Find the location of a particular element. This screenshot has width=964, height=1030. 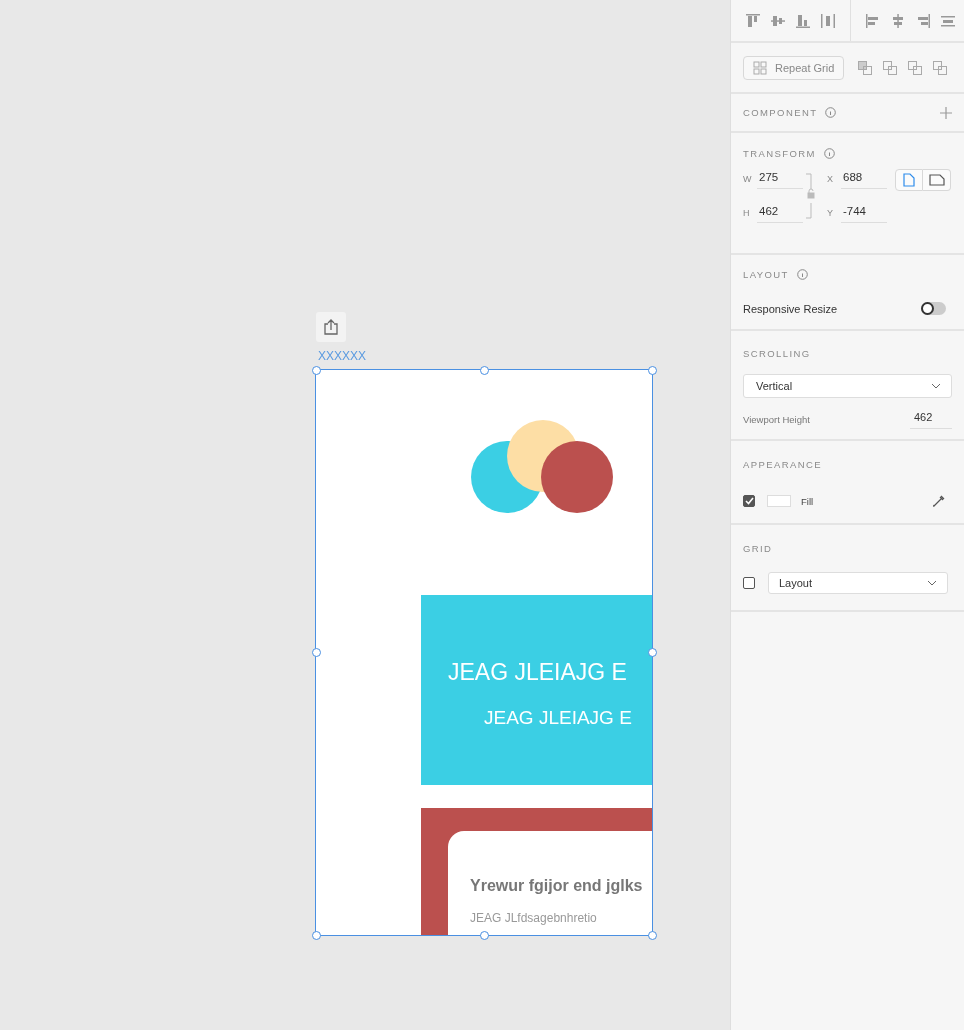

section-title: COMPONENT is located at coordinates (780, 112).